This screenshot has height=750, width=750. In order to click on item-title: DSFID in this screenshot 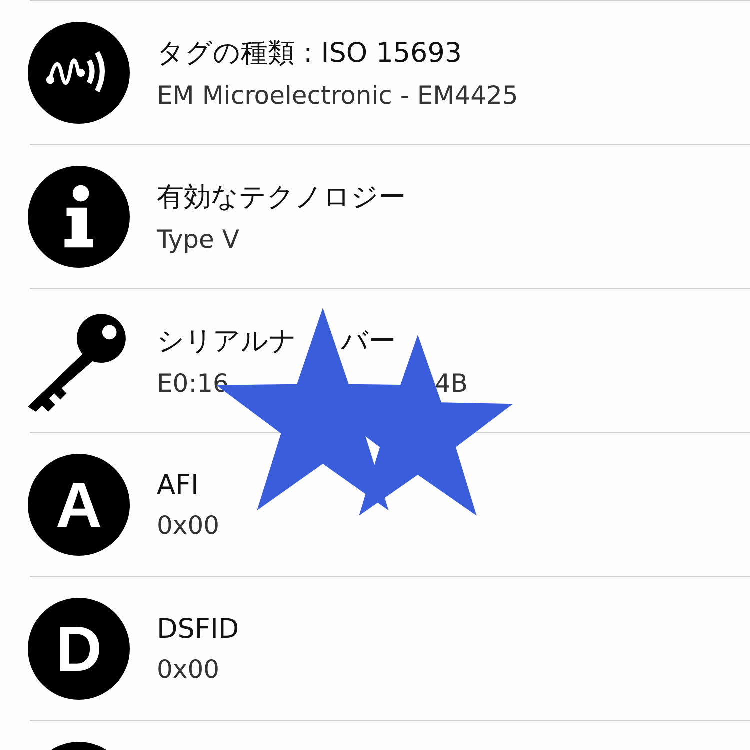, I will do `click(198, 629)`.